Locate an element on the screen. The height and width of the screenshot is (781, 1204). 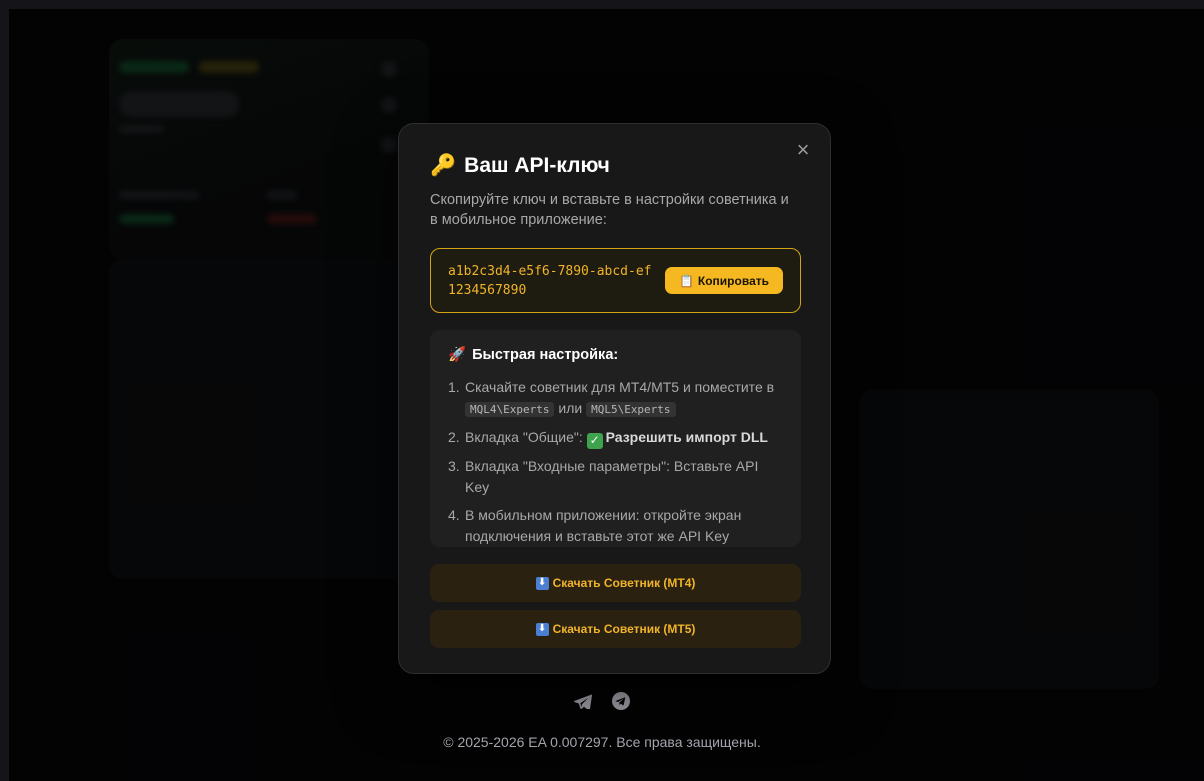
download-mt4-button: ⬇ Скачать Советник (MT4) is located at coordinates (615, 583).